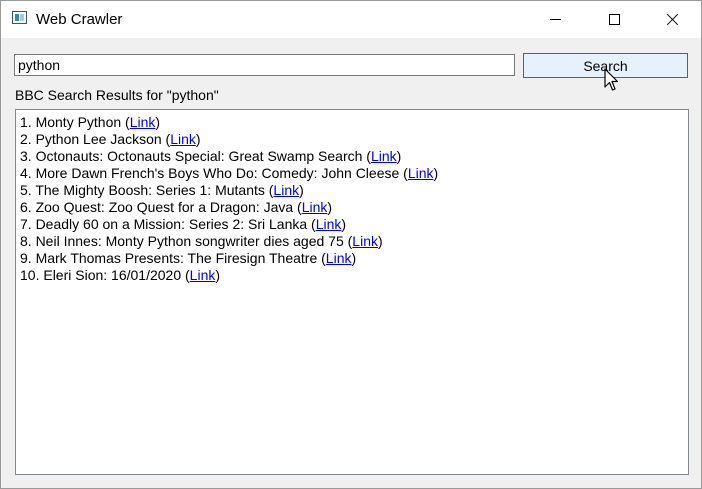 Image resolution: width=702 pixels, height=489 pixels. I want to click on minimize-icon, so click(555, 19).